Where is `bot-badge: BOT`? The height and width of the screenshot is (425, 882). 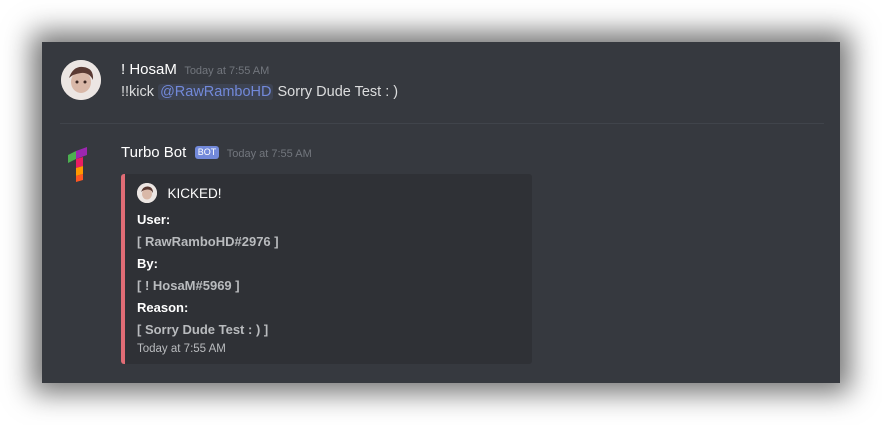
bot-badge: BOT is located at coordinates (207, 152).